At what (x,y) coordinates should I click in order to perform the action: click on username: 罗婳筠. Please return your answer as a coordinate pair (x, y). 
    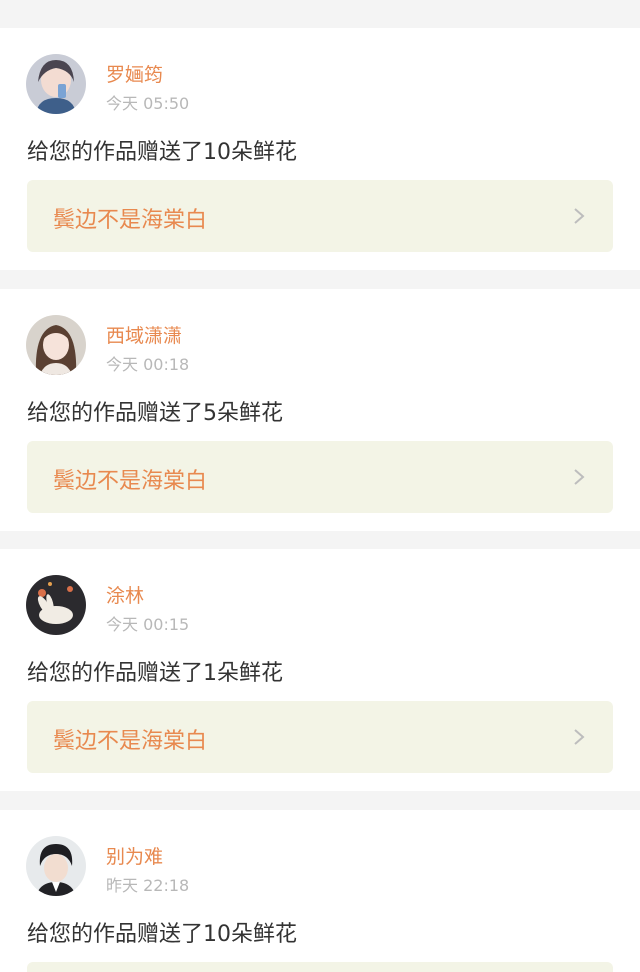
    Looking at the image, I should click on (134, 73).